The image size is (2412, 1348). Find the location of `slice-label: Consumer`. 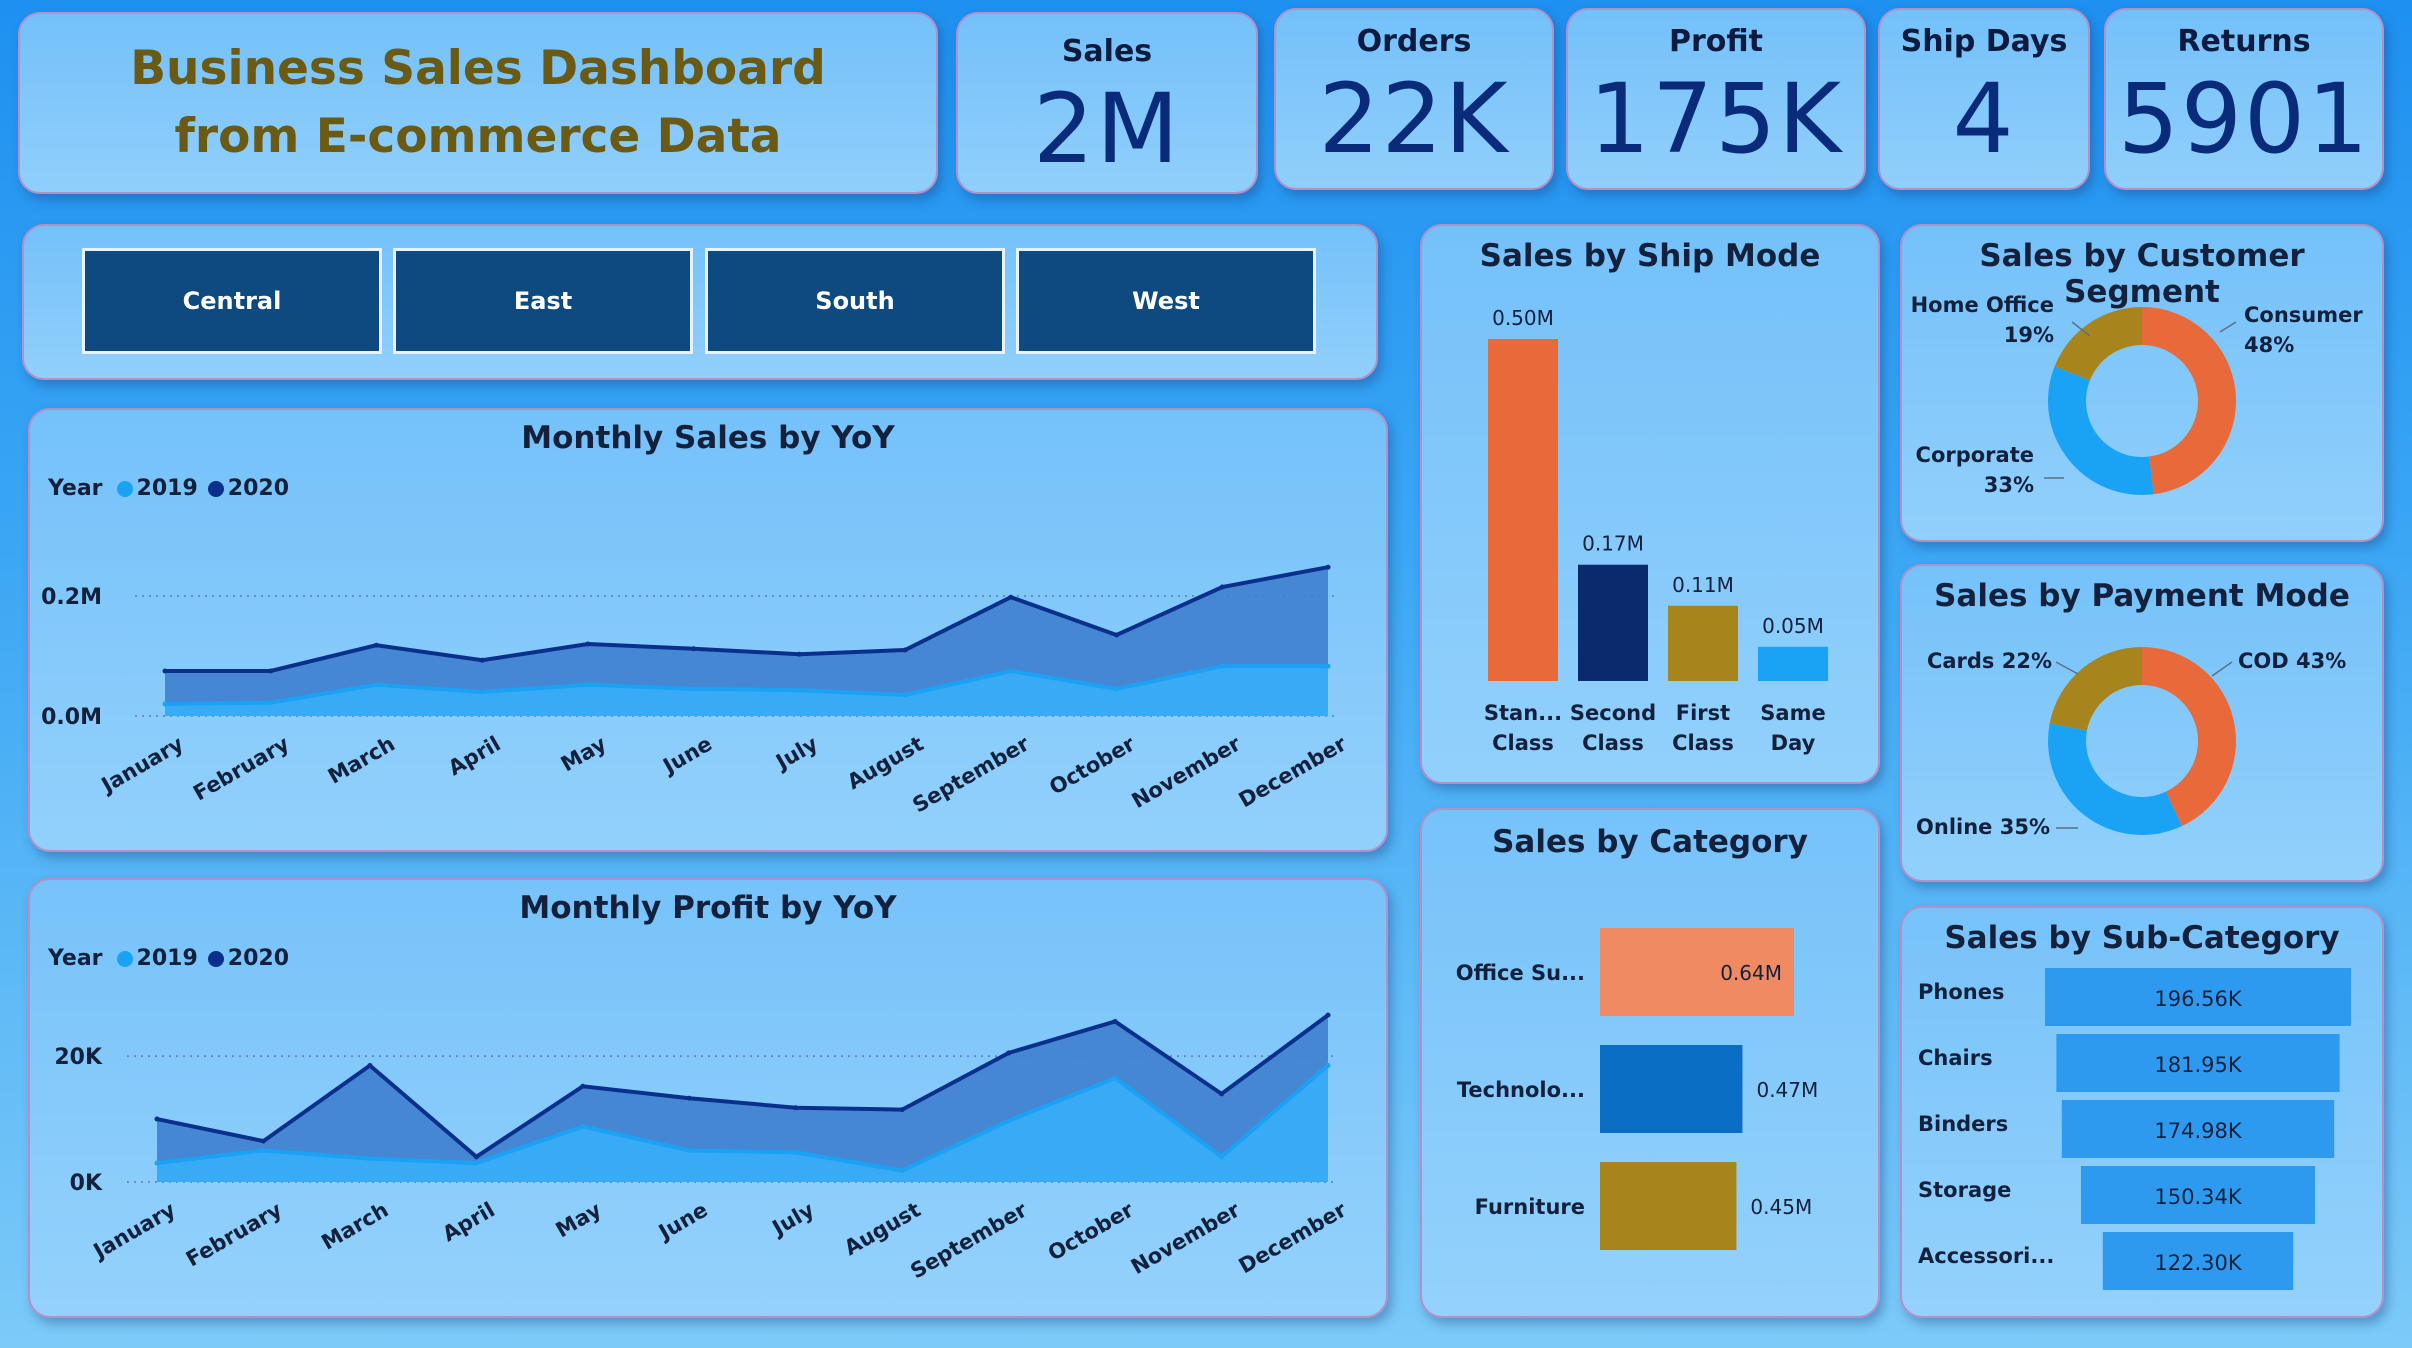

slice-label: Consumer is located at coordinates (2303, 315).